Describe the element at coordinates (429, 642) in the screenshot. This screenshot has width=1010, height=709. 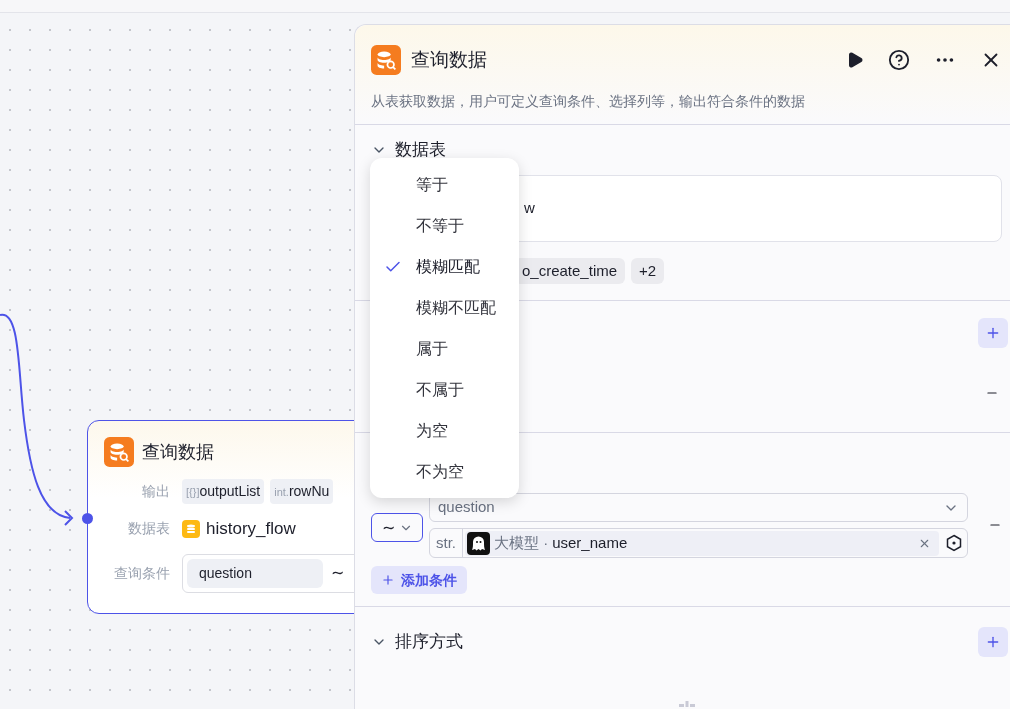
I see `section-title: 排序方式` at that location.